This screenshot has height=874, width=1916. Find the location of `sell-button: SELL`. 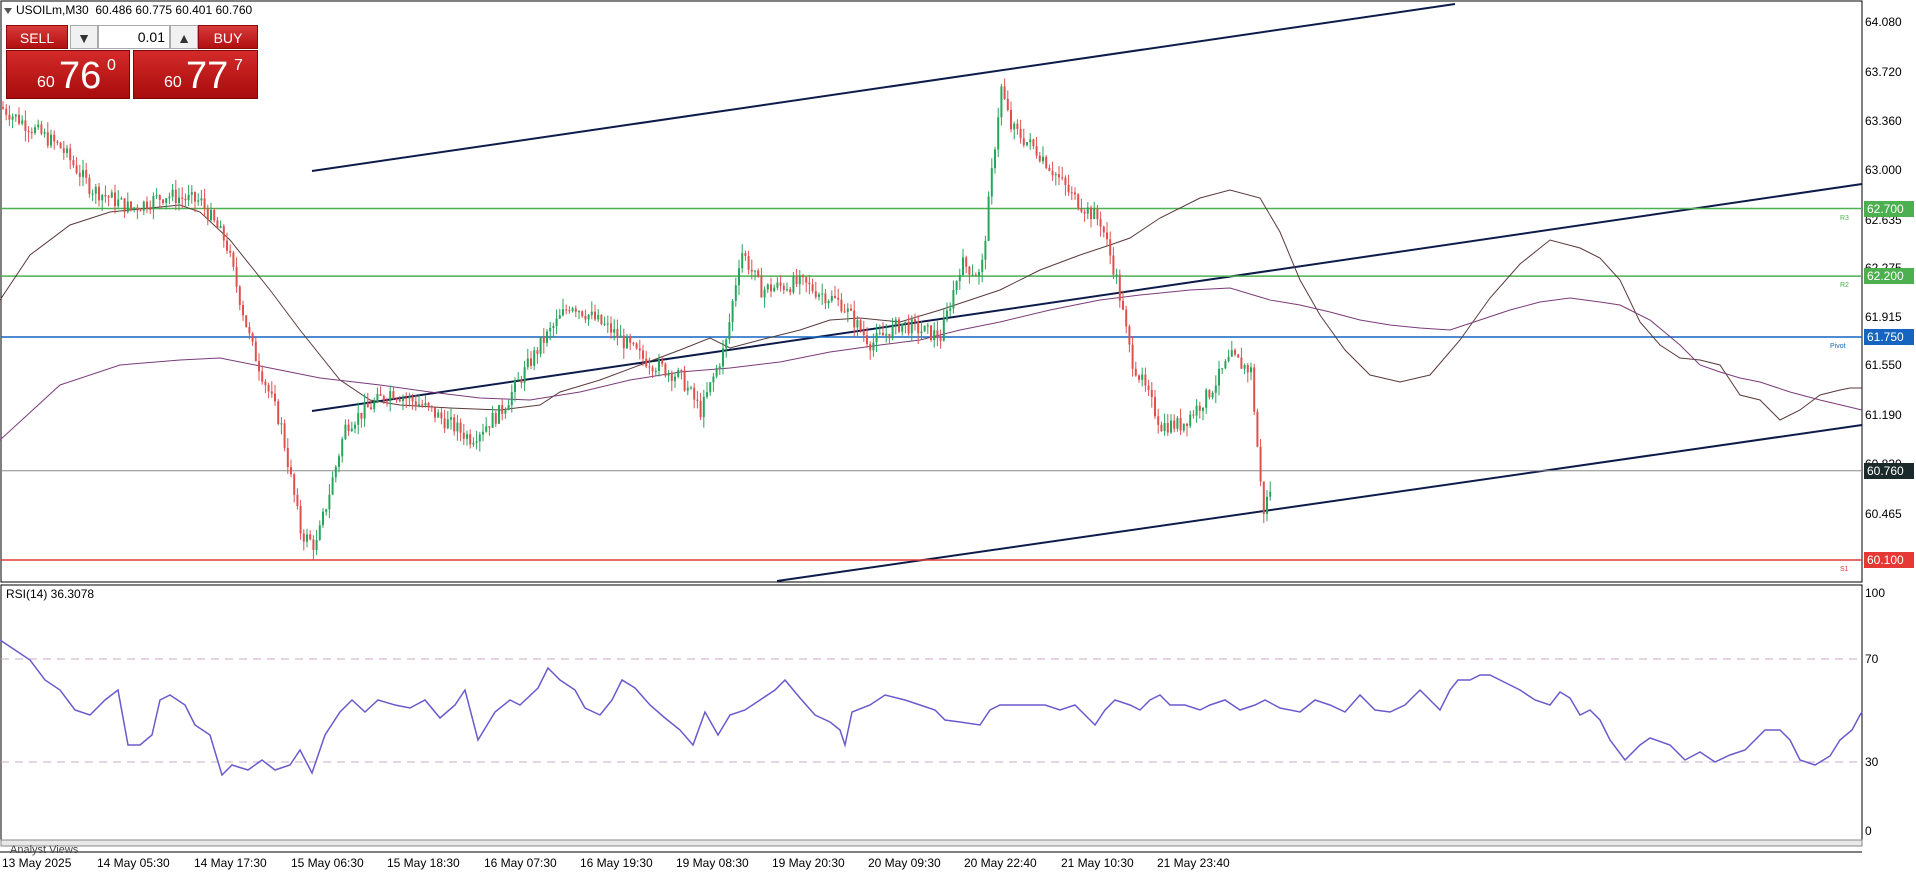

sell-button: SELL is located at coordinates (37, 37).